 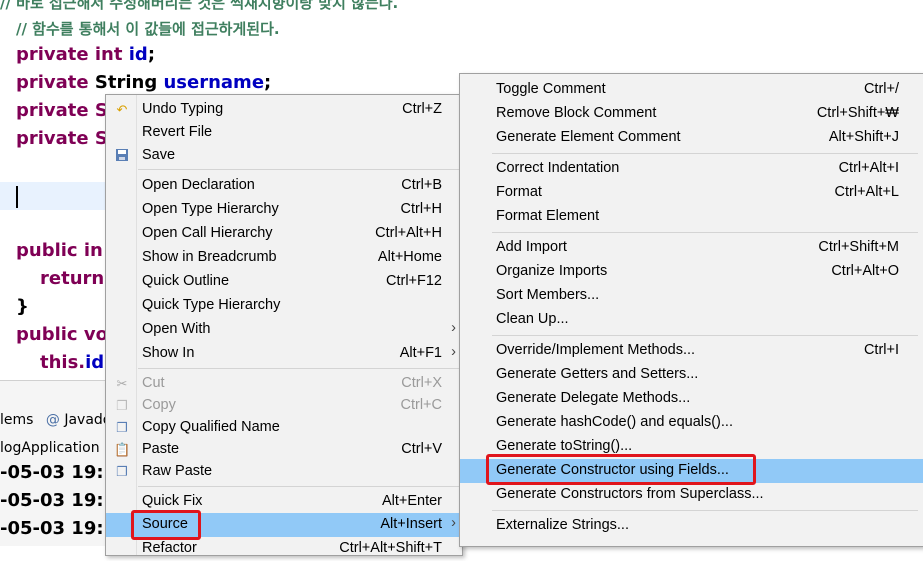 I want to click on menu-item-source: Source Alt+Insert ›, so click(x=284, y=525).